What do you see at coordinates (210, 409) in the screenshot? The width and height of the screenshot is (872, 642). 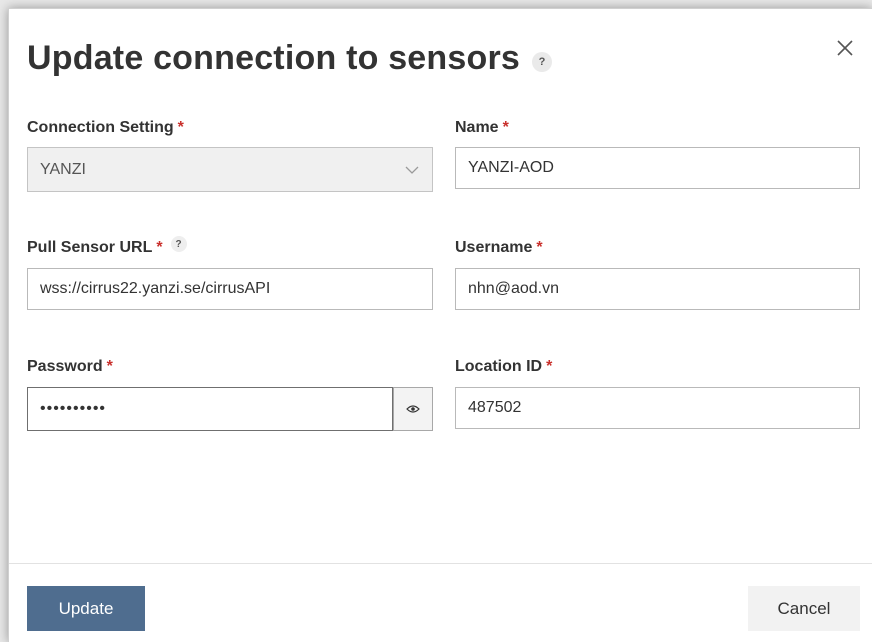 I see `password-input` at bounding box center [210, 409].